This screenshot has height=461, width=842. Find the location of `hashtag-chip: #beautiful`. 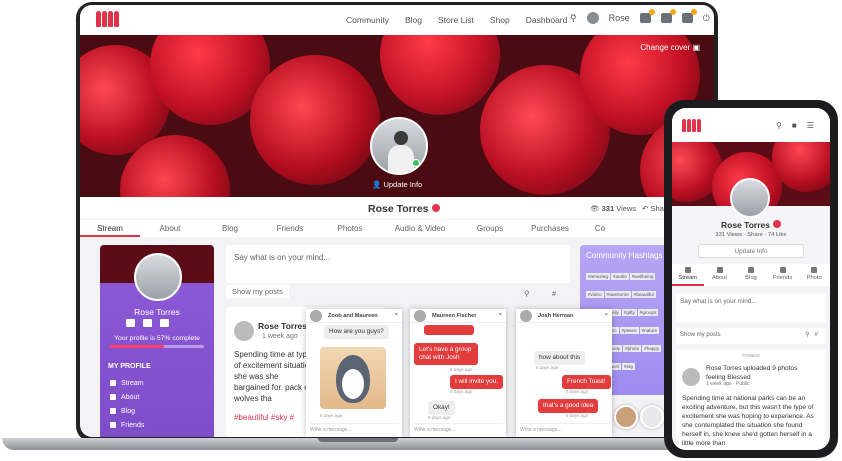

hashtag-chip: #beautiful is located at coordinates (643, 294).